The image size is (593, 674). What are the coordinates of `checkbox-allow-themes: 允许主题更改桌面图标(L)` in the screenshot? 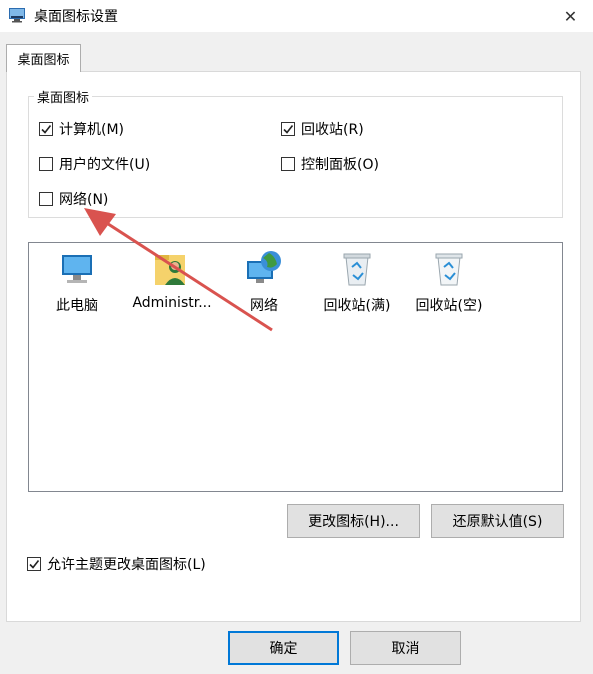 It's located at (116, 564).